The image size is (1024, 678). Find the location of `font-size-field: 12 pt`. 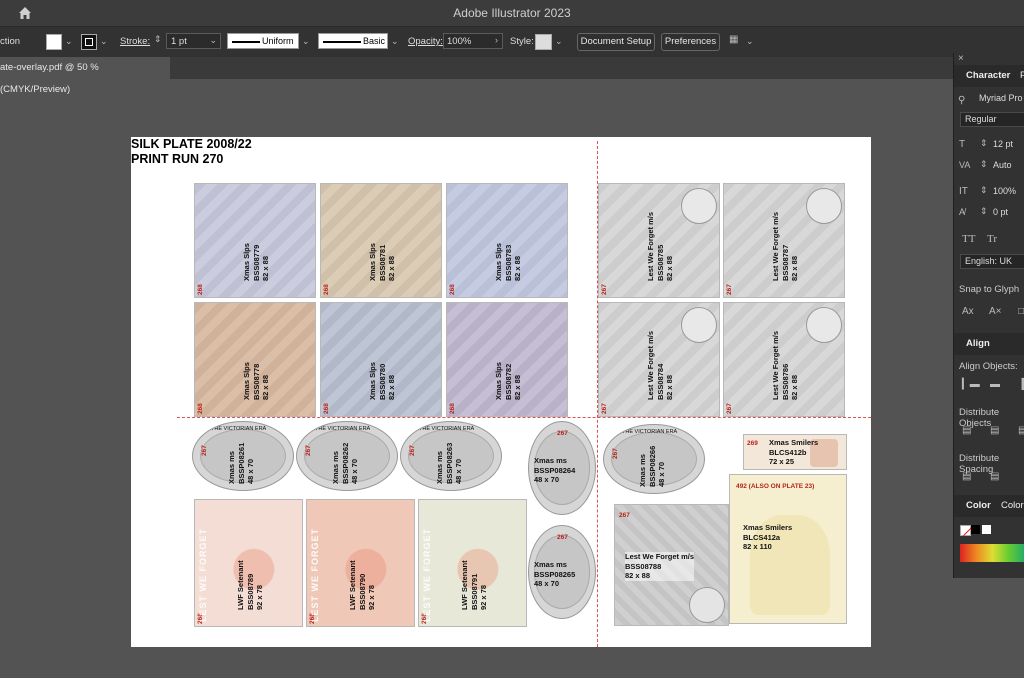

font-size-field: 12 pt is located at coordinates (1006, 145).